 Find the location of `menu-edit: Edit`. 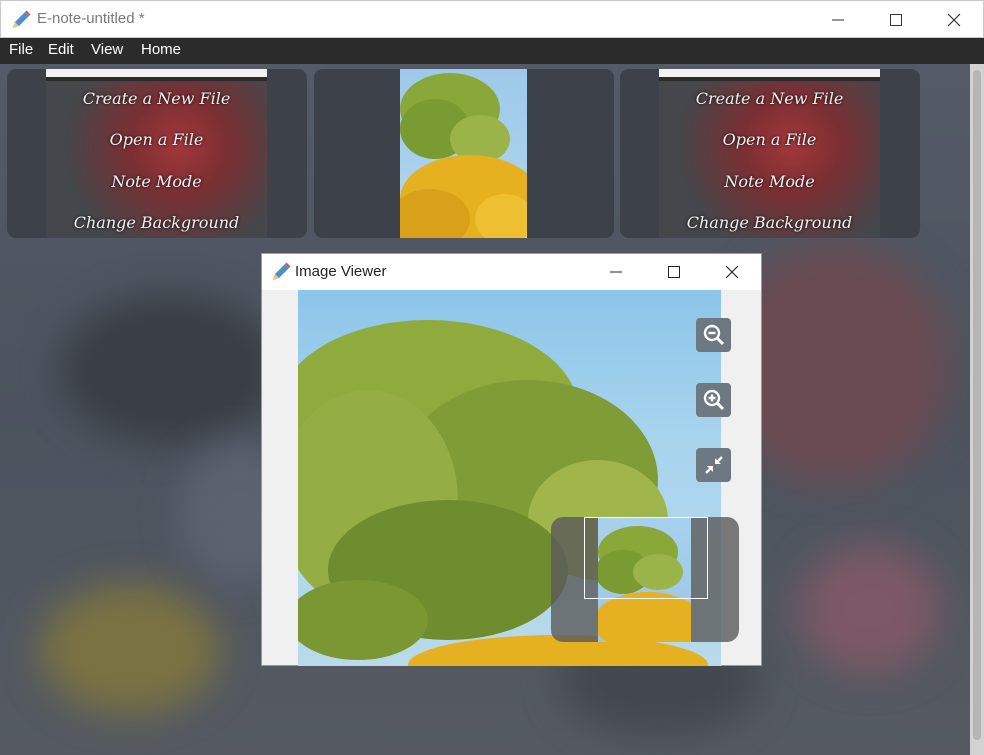

menu-edit: Edit is located at coordinates (61, 49).